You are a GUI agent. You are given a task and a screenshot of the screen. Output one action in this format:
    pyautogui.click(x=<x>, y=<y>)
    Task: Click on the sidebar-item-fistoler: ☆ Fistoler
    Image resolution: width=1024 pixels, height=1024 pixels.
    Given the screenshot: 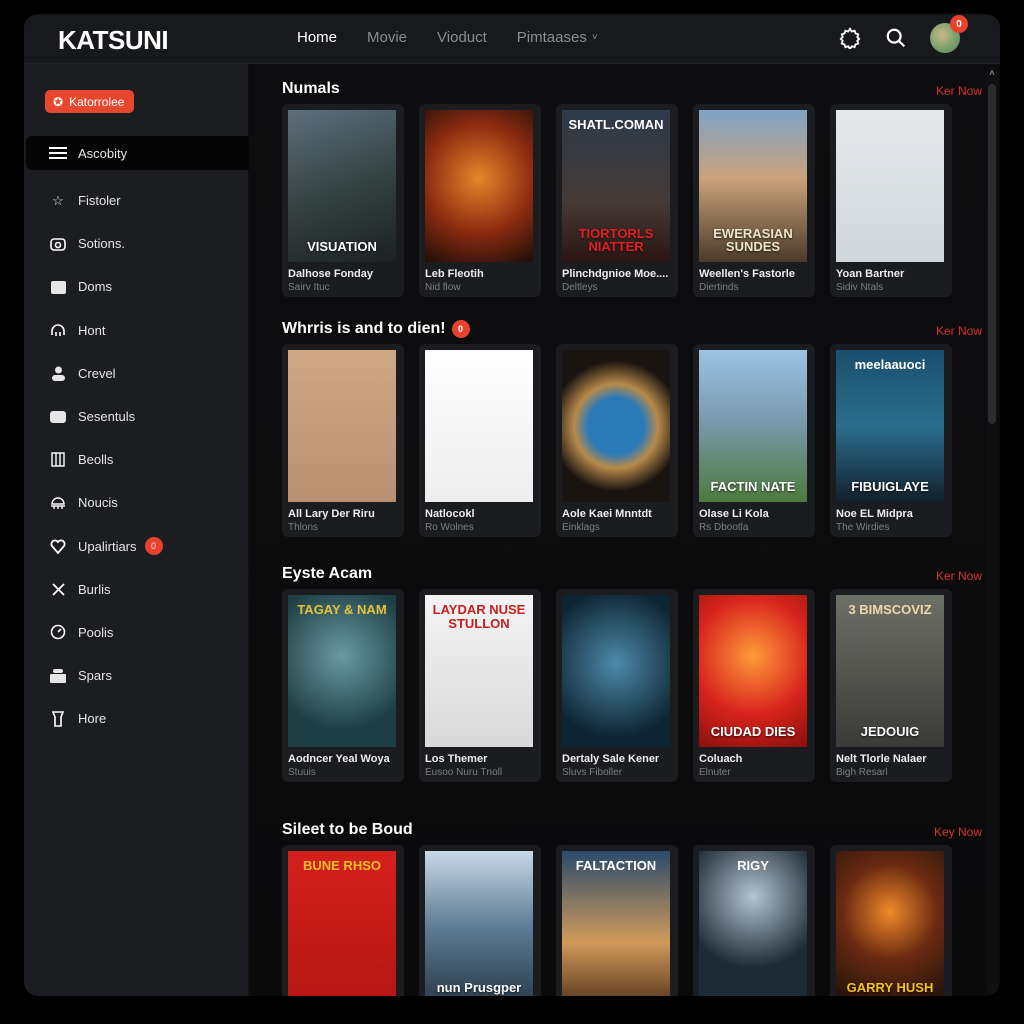 What is the action you would take?
    pyautogui.click(x=136, y=200)
    